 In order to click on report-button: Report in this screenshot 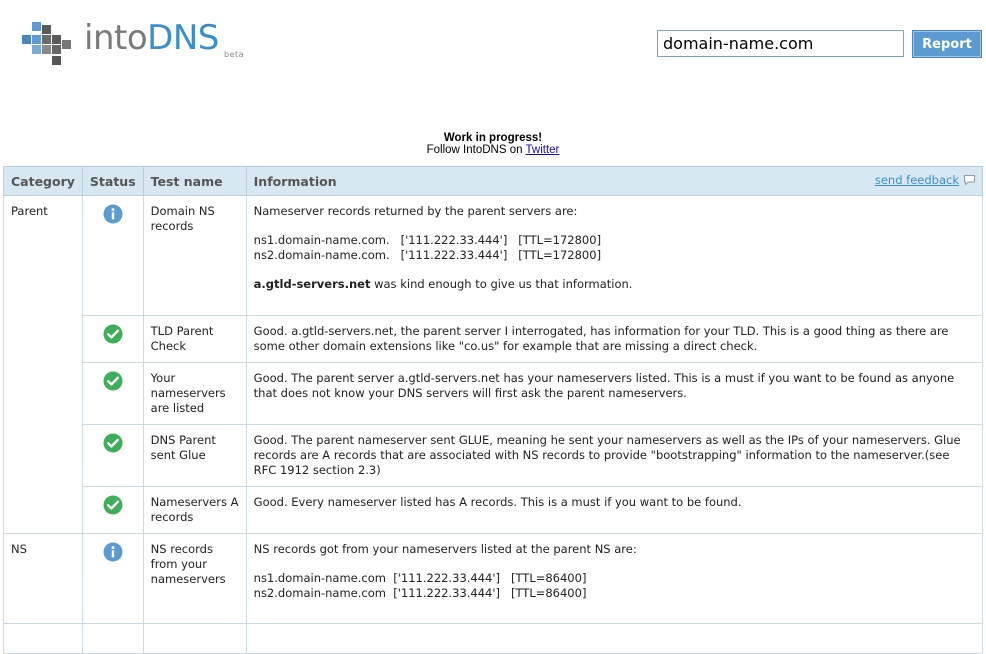, I will do `click(947, 44)`.